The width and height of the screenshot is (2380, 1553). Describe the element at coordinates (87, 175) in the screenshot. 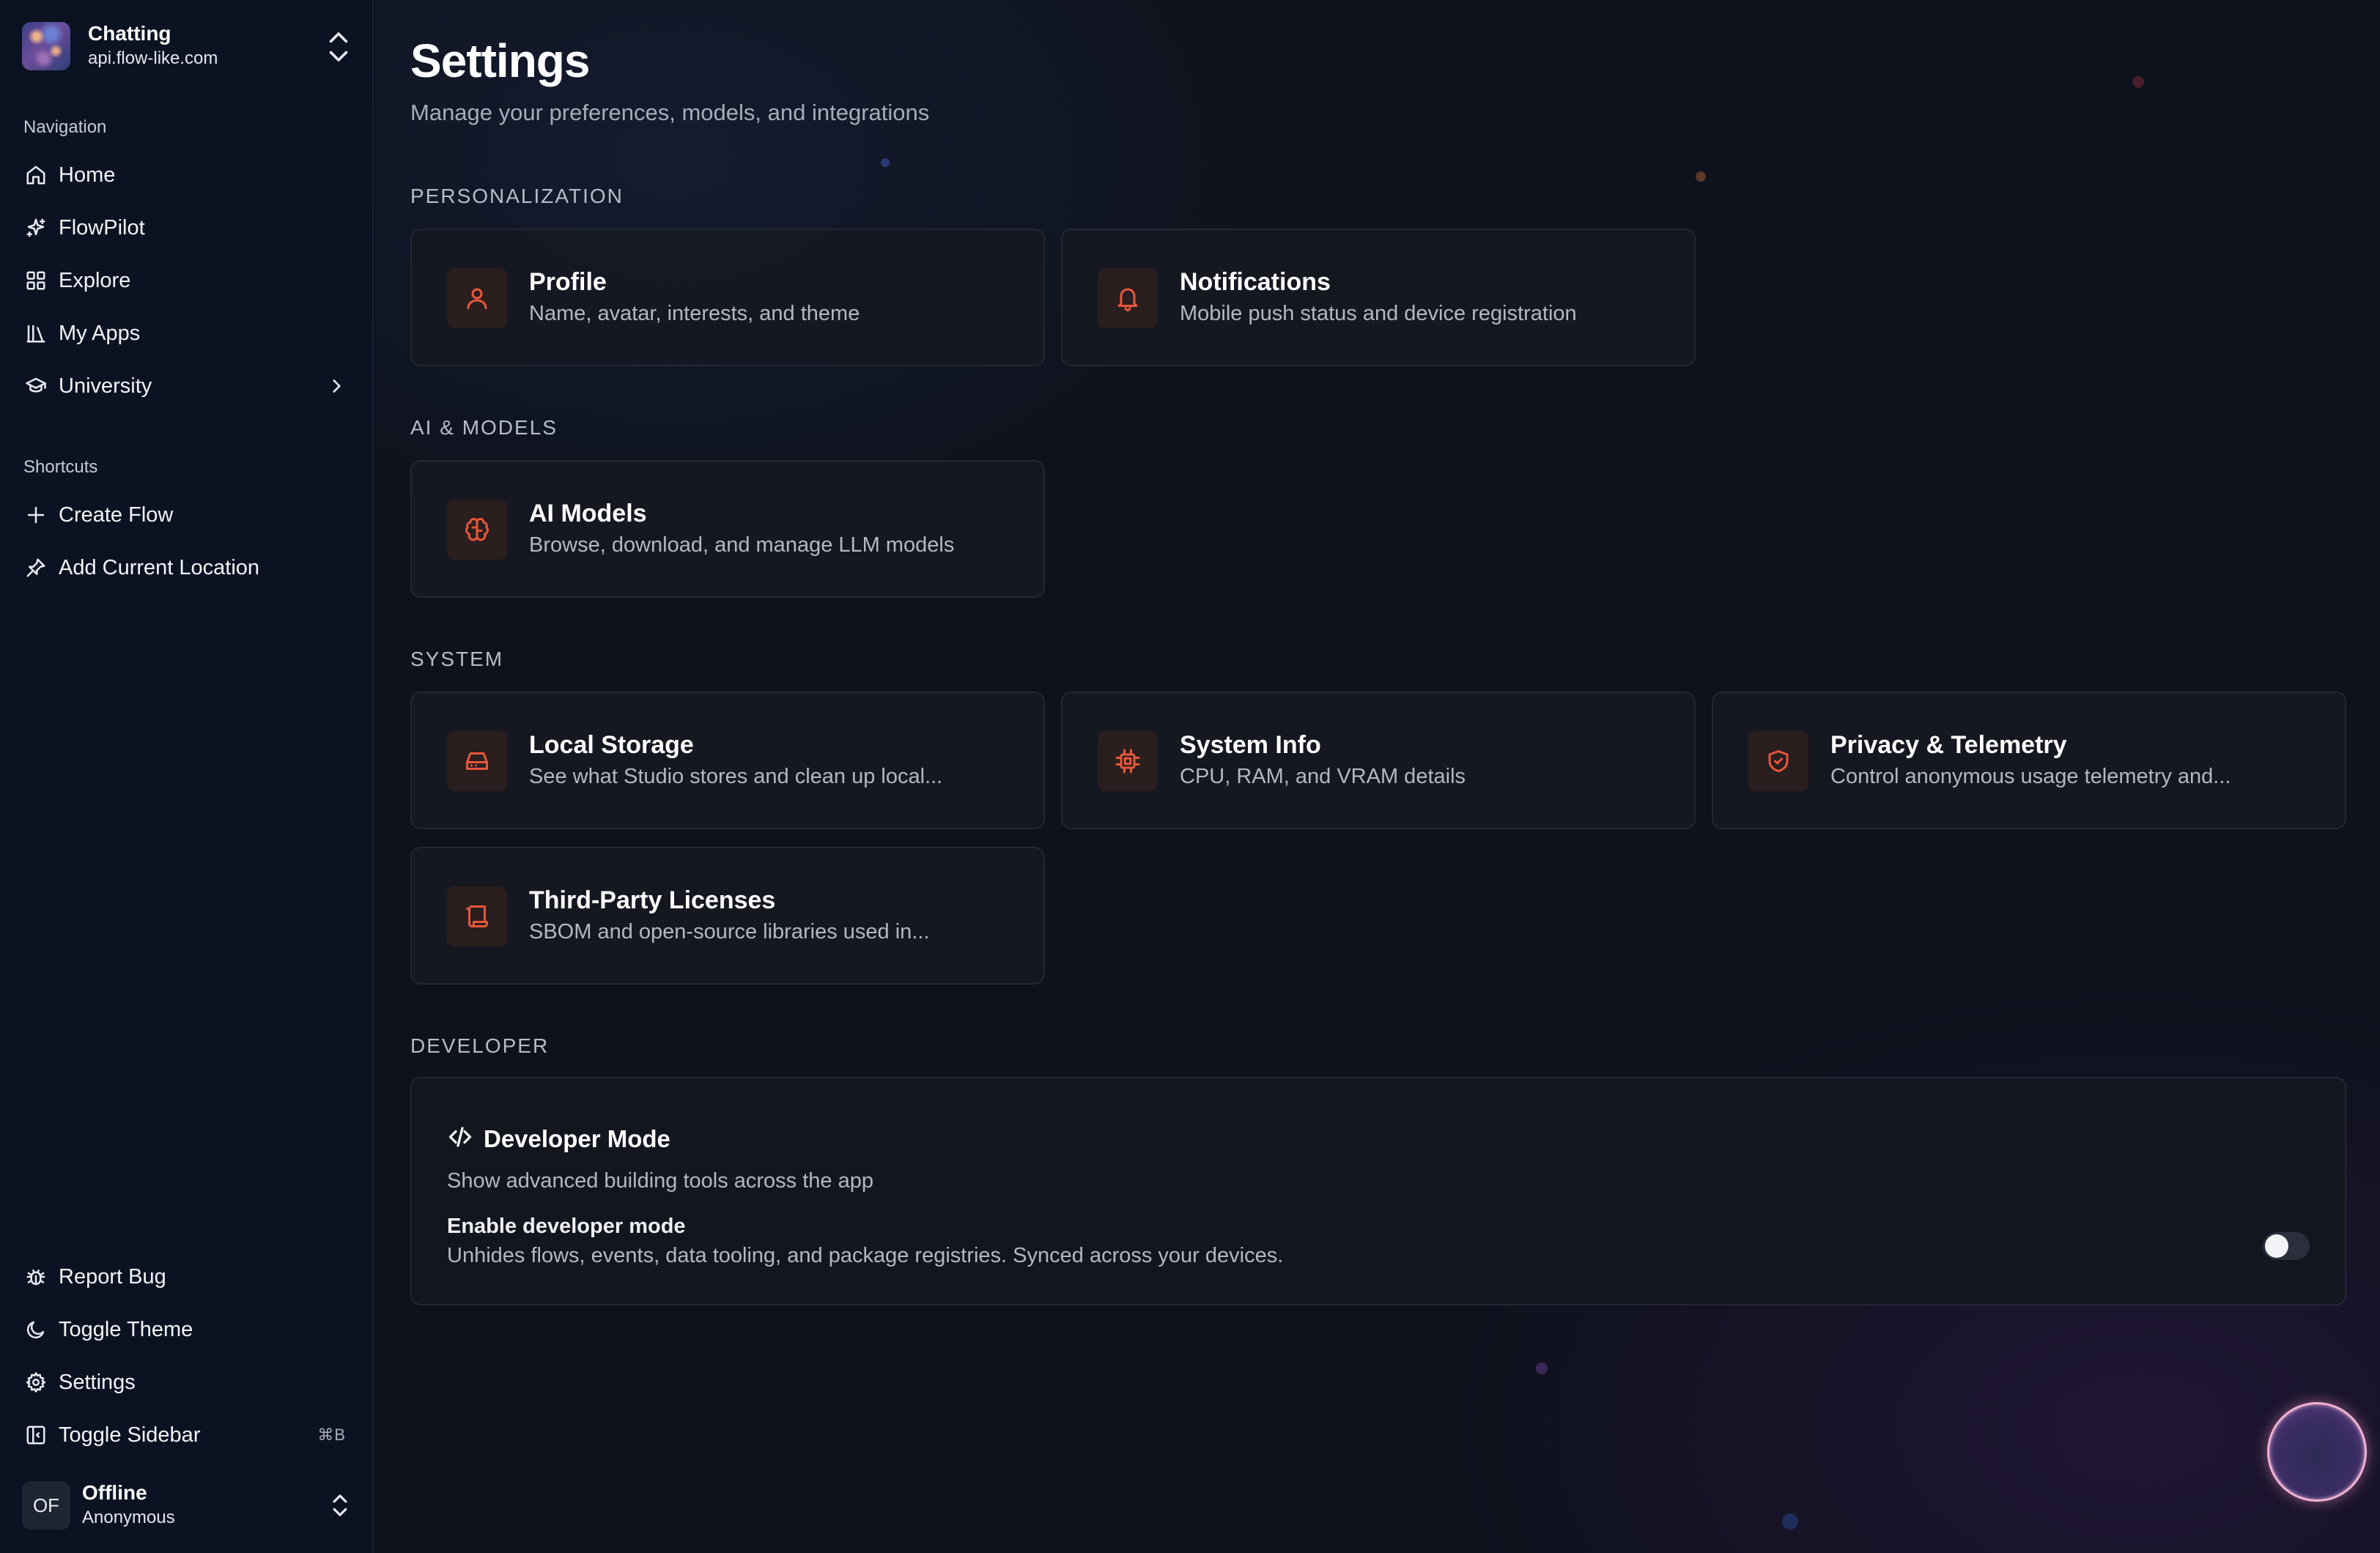

I see `sidebar-item-label: Home` at that location.